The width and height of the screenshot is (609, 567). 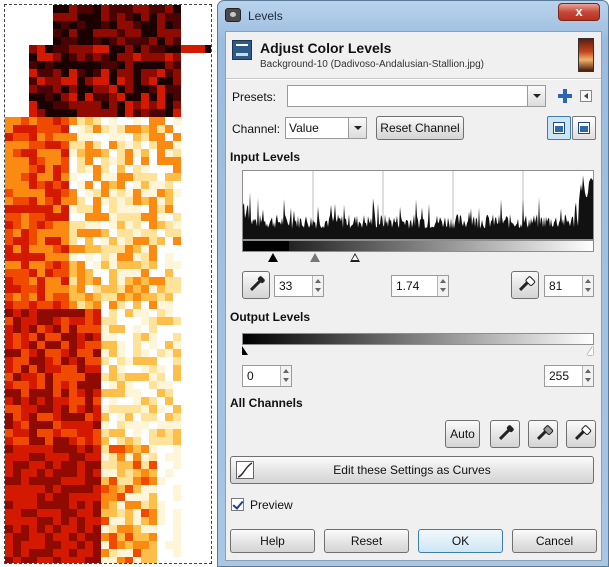 I want to click on gamma-handle, so click(x=315, y=257).